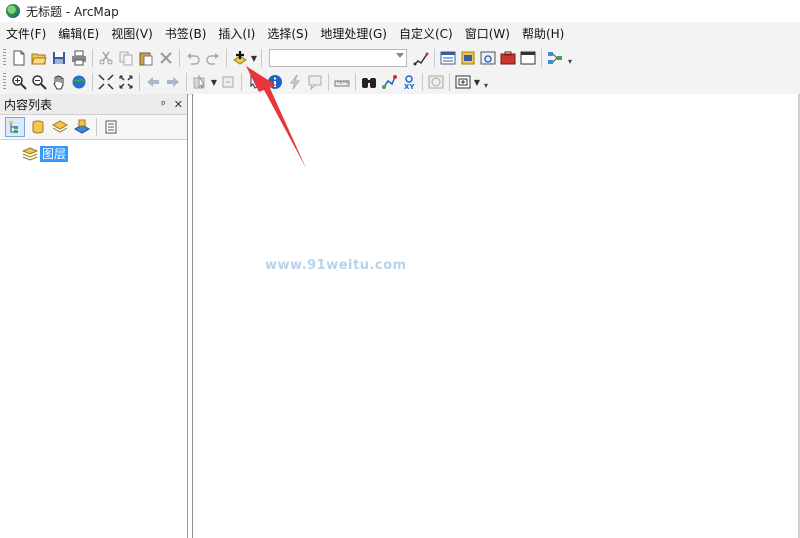 This screenshot has height=538, width=800. Describe the element at coordinates (468, 58) in the screenshot. I see `catalog-icon` at that location.